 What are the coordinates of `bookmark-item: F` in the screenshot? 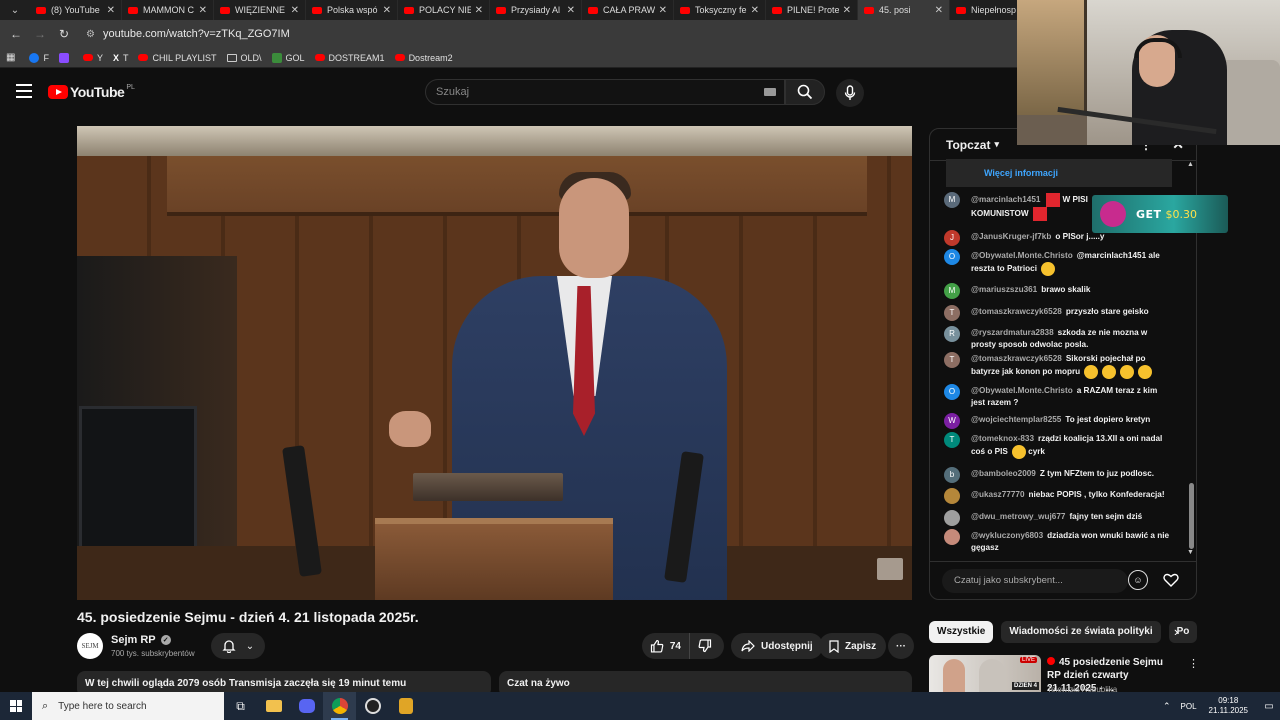 It's located at (39, 57).